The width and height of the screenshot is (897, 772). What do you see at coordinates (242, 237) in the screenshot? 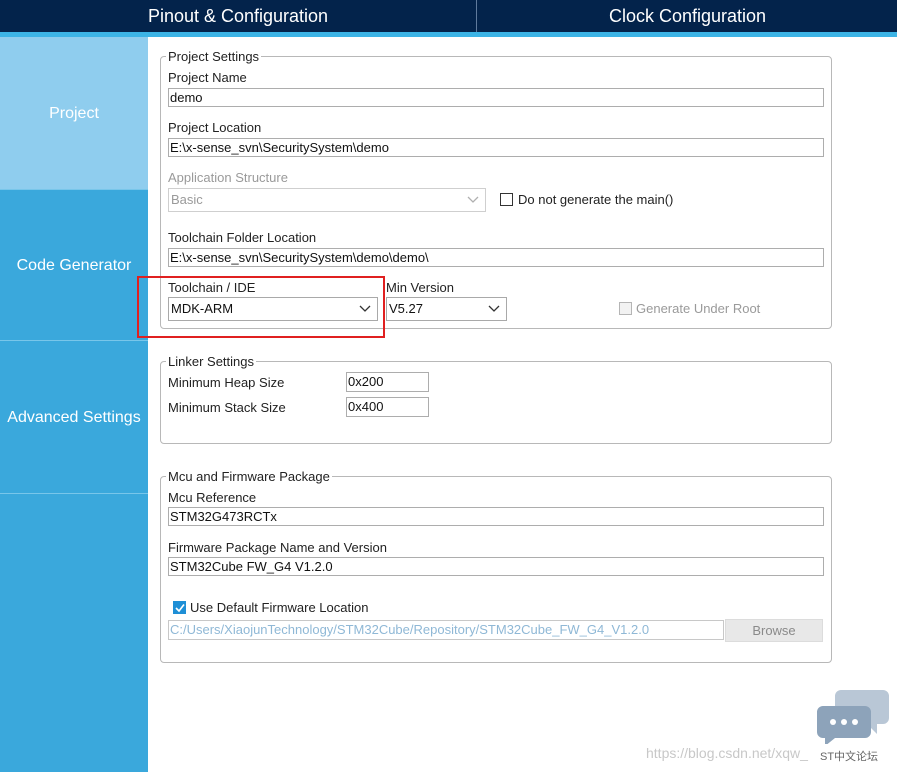
I see `toolchain-folder-label: Toolchain Folder Location` at bounding box center [242, 237].